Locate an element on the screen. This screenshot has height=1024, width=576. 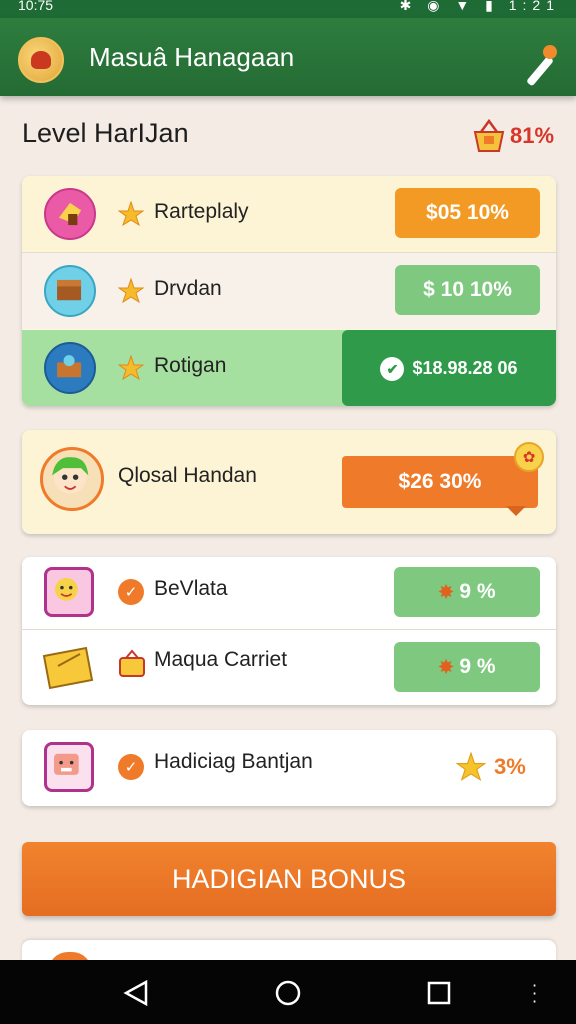
list-item-label: Rarteplaly is located at coordinates (201, 211).